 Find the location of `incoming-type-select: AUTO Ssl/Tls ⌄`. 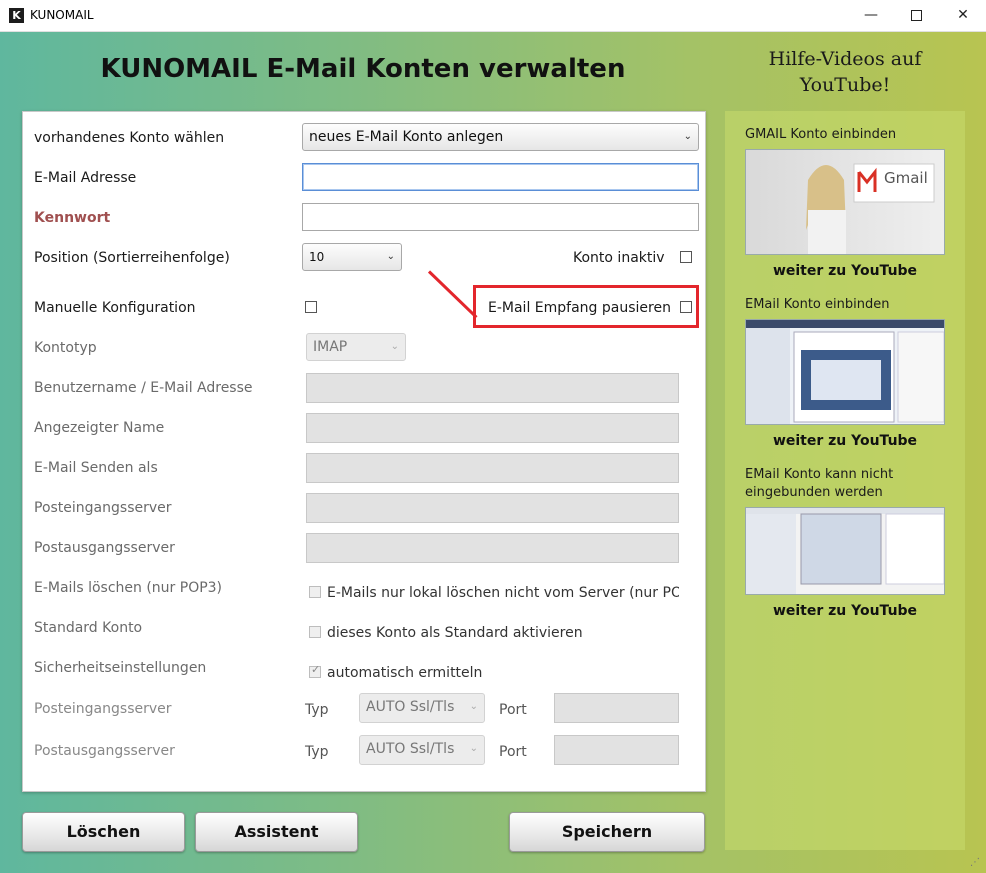

incoming-type-select: AUTO Ssl/Tls ⌄ is located at coordinates (422, 708).